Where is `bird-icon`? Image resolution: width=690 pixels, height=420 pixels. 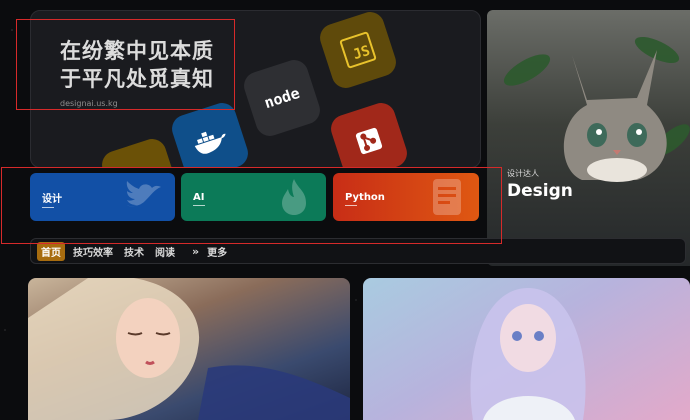 bird-icon is located at coordinates (143, 194).